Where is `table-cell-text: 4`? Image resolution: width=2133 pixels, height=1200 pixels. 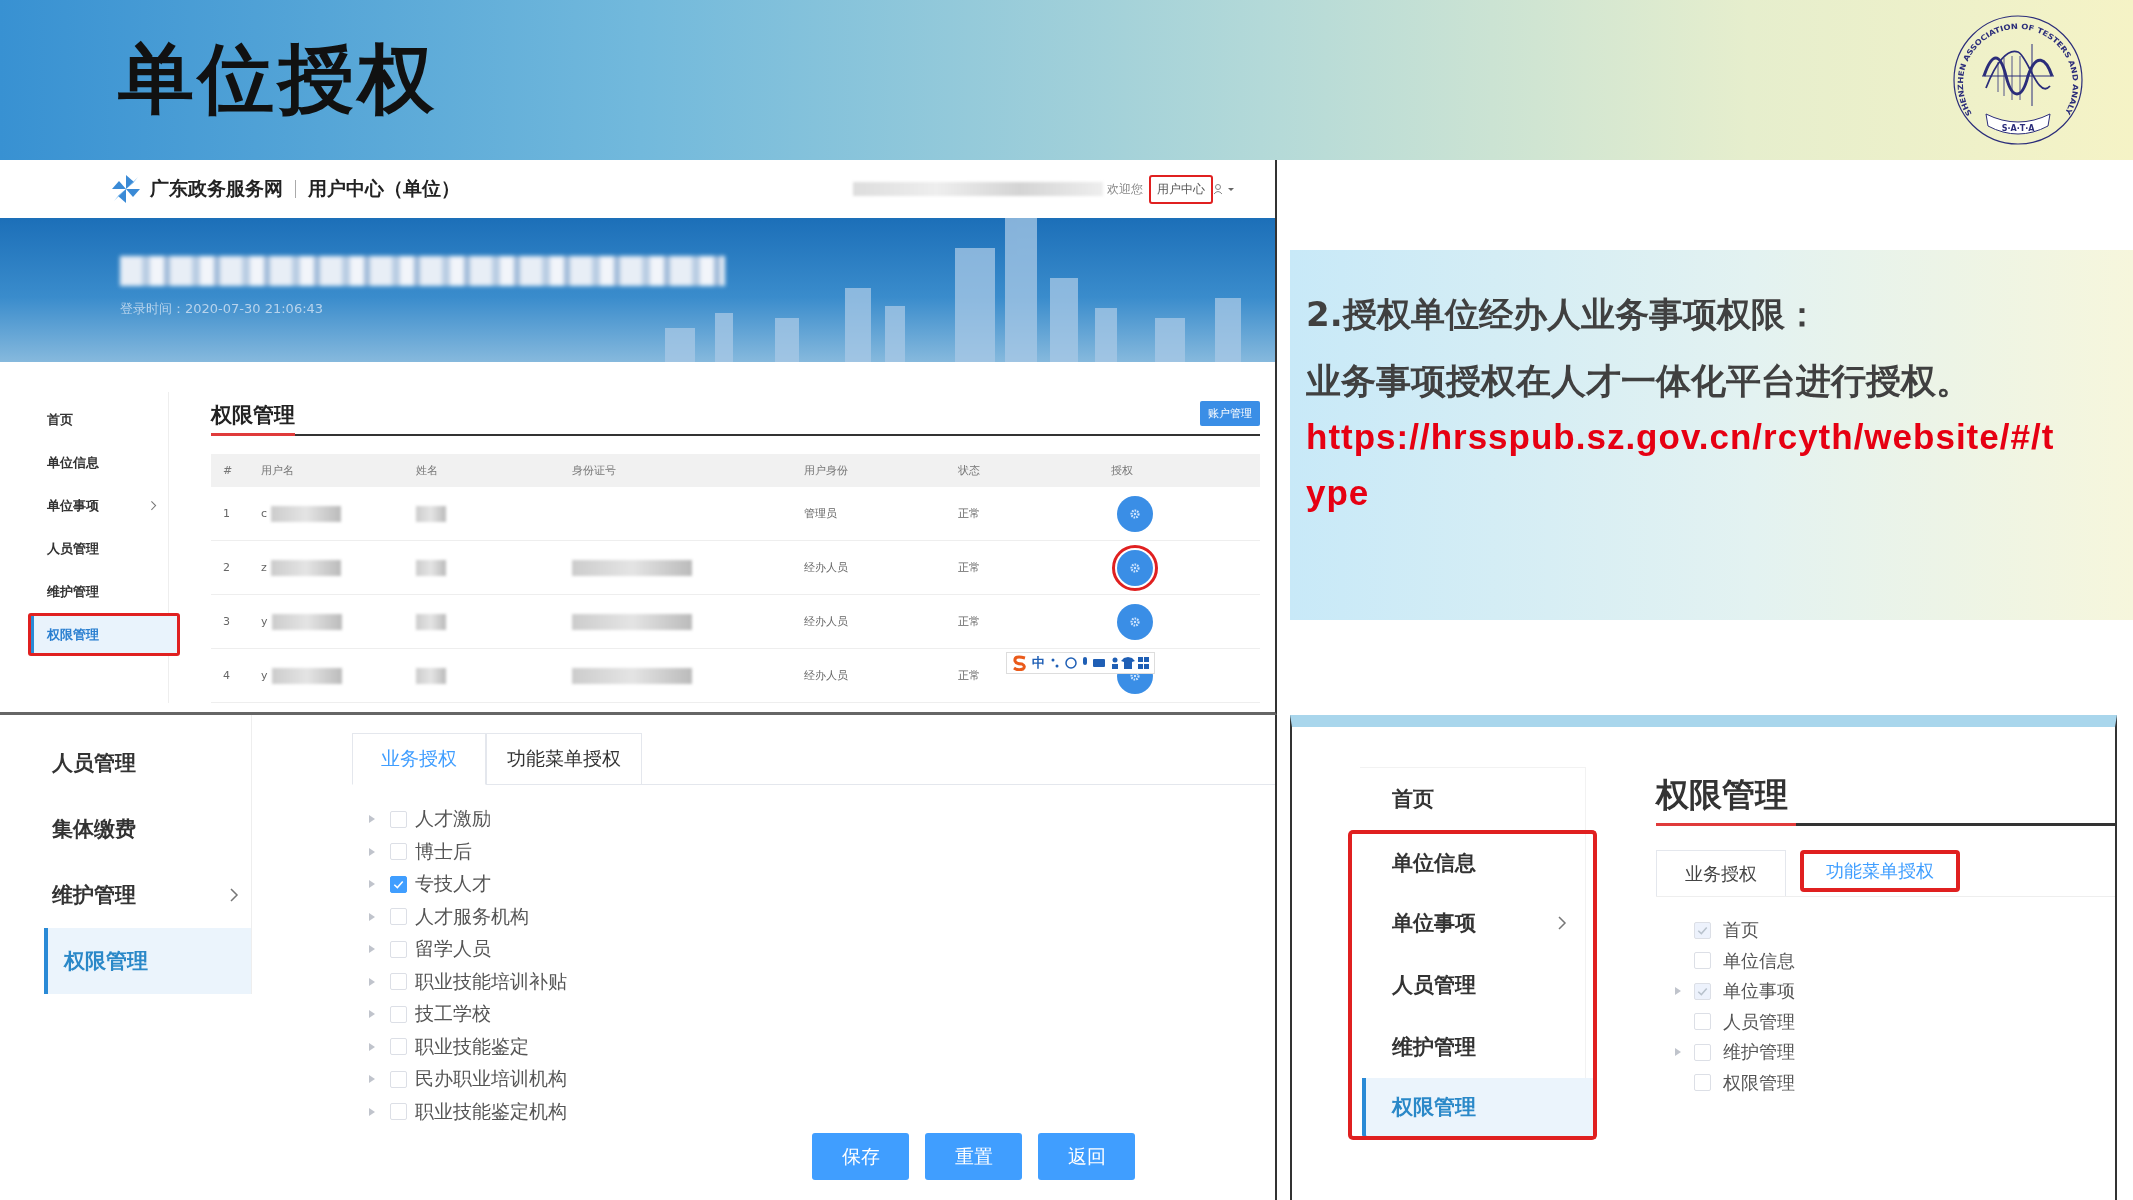 table-cell-text: 4 is located at coordinates (226, 675).